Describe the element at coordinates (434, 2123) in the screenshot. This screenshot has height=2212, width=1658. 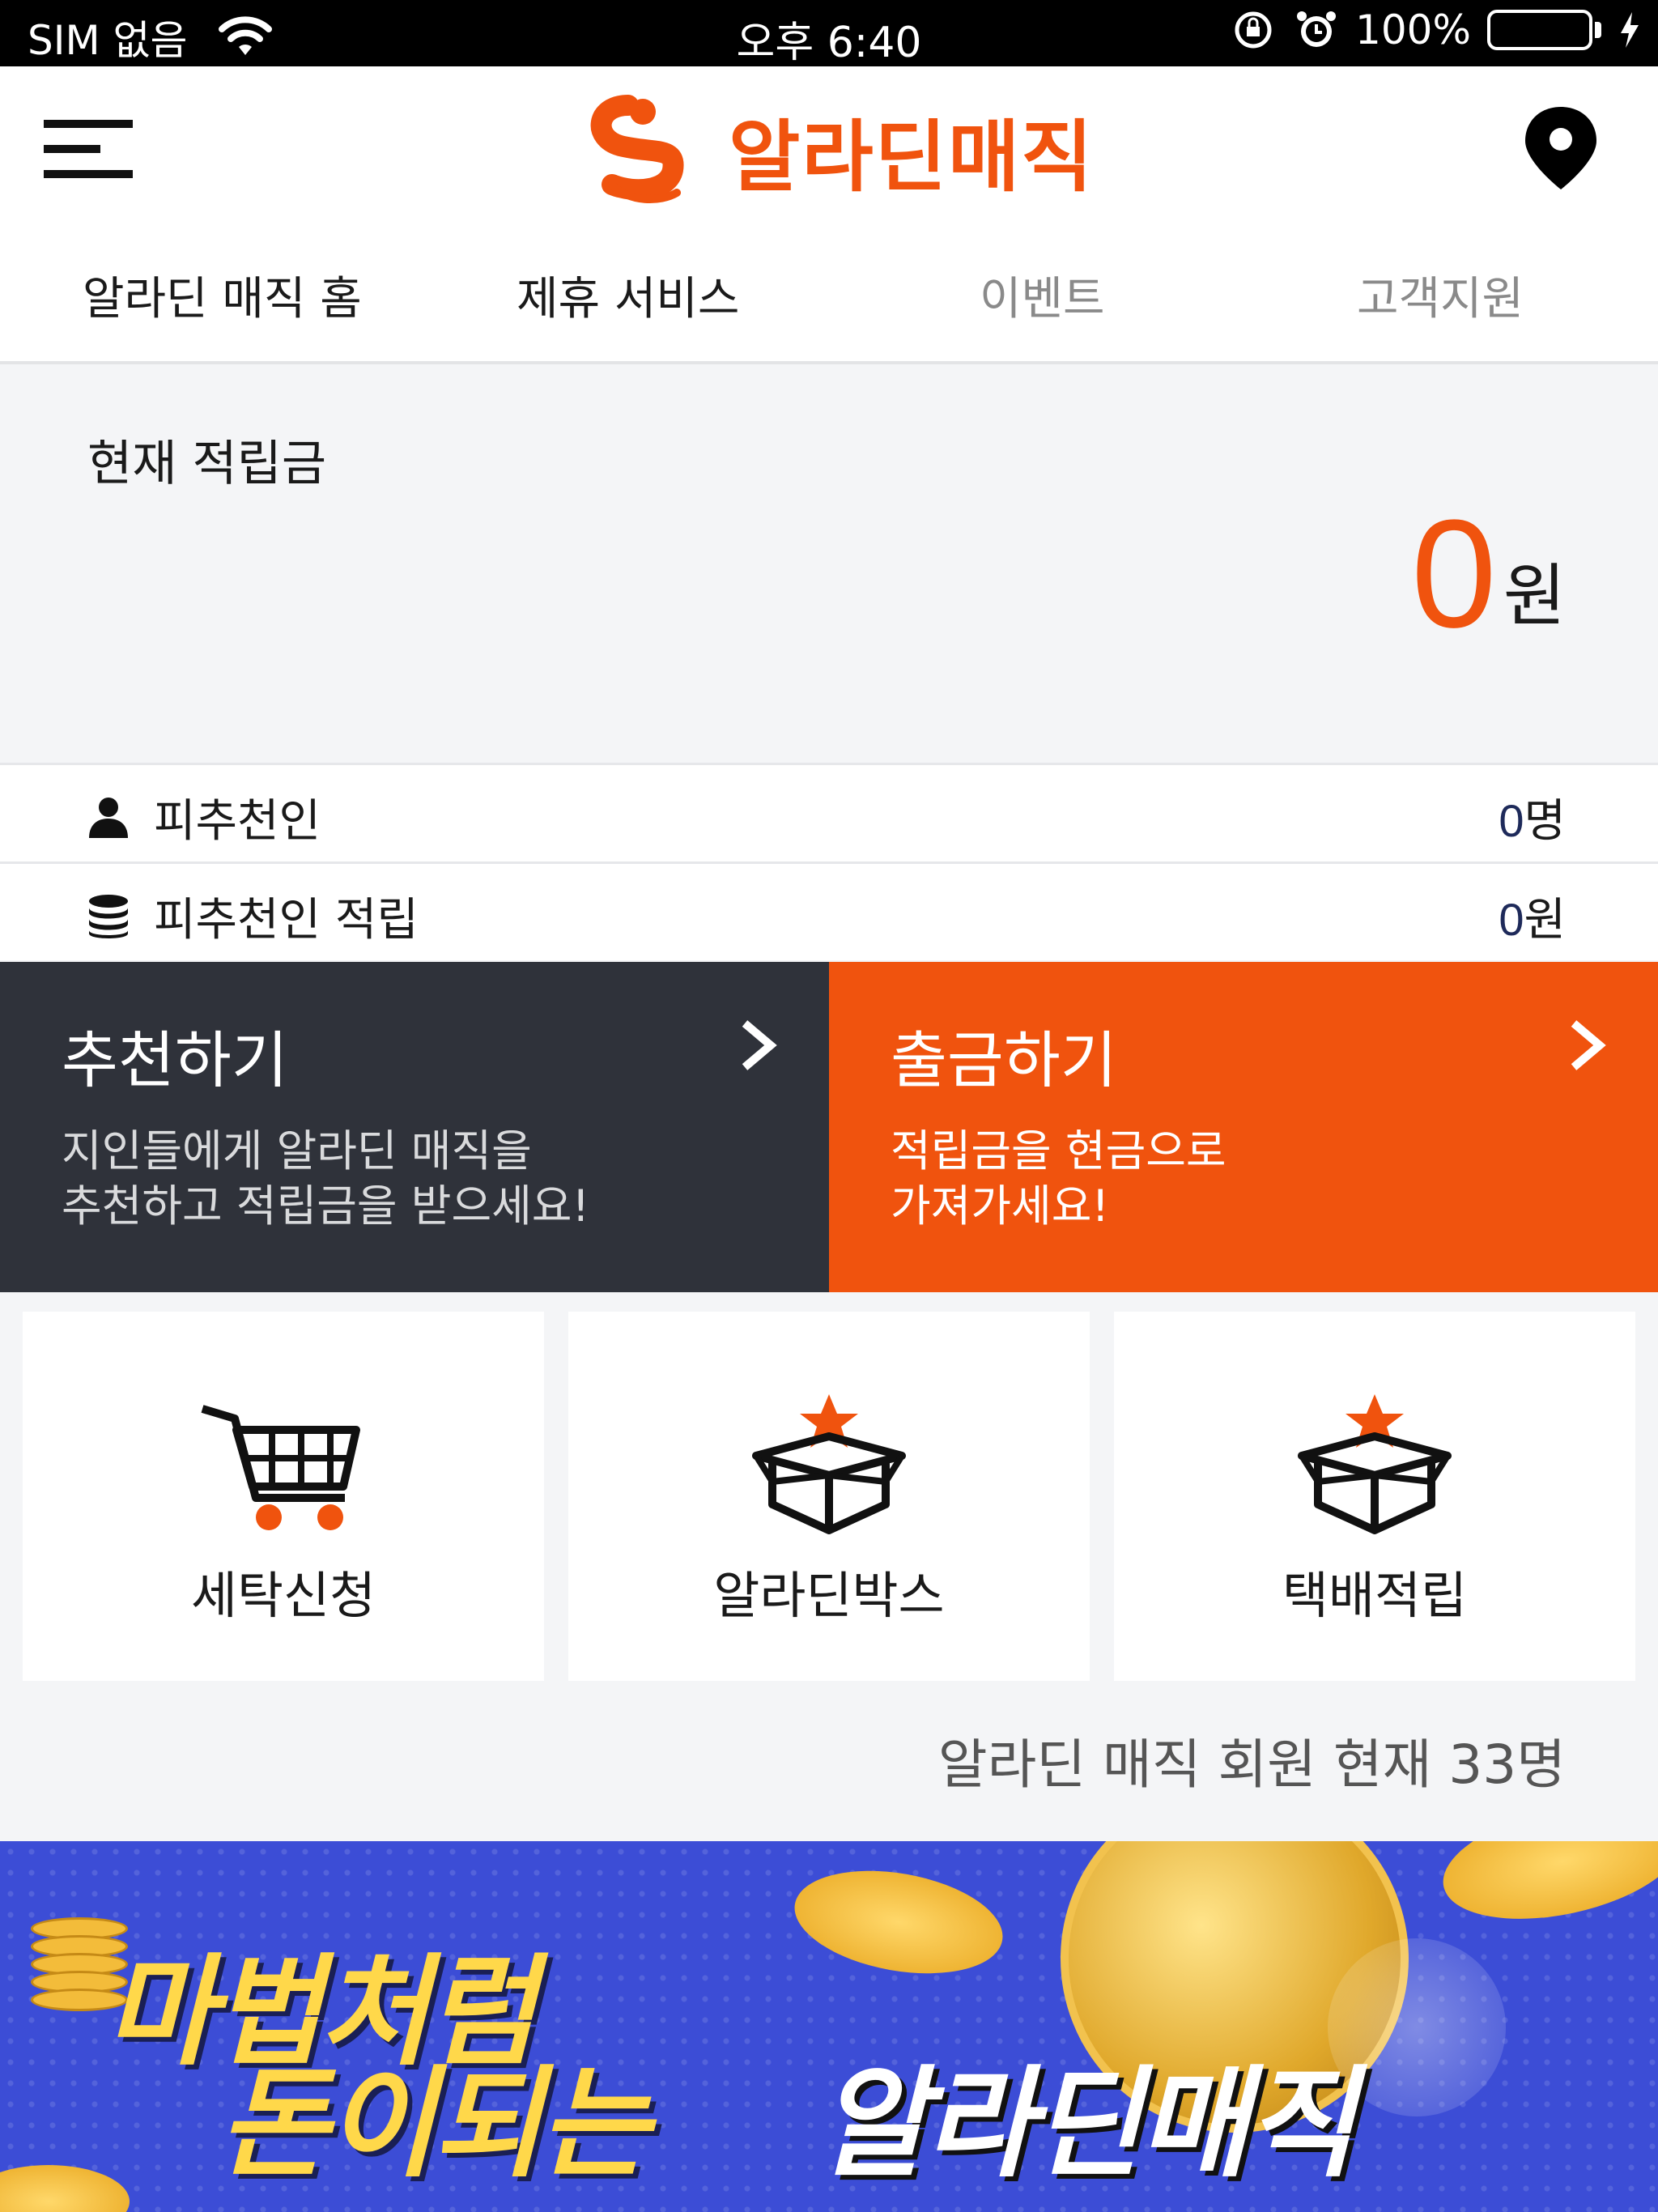
I see `banner-line2: 돈이되는` at that location.